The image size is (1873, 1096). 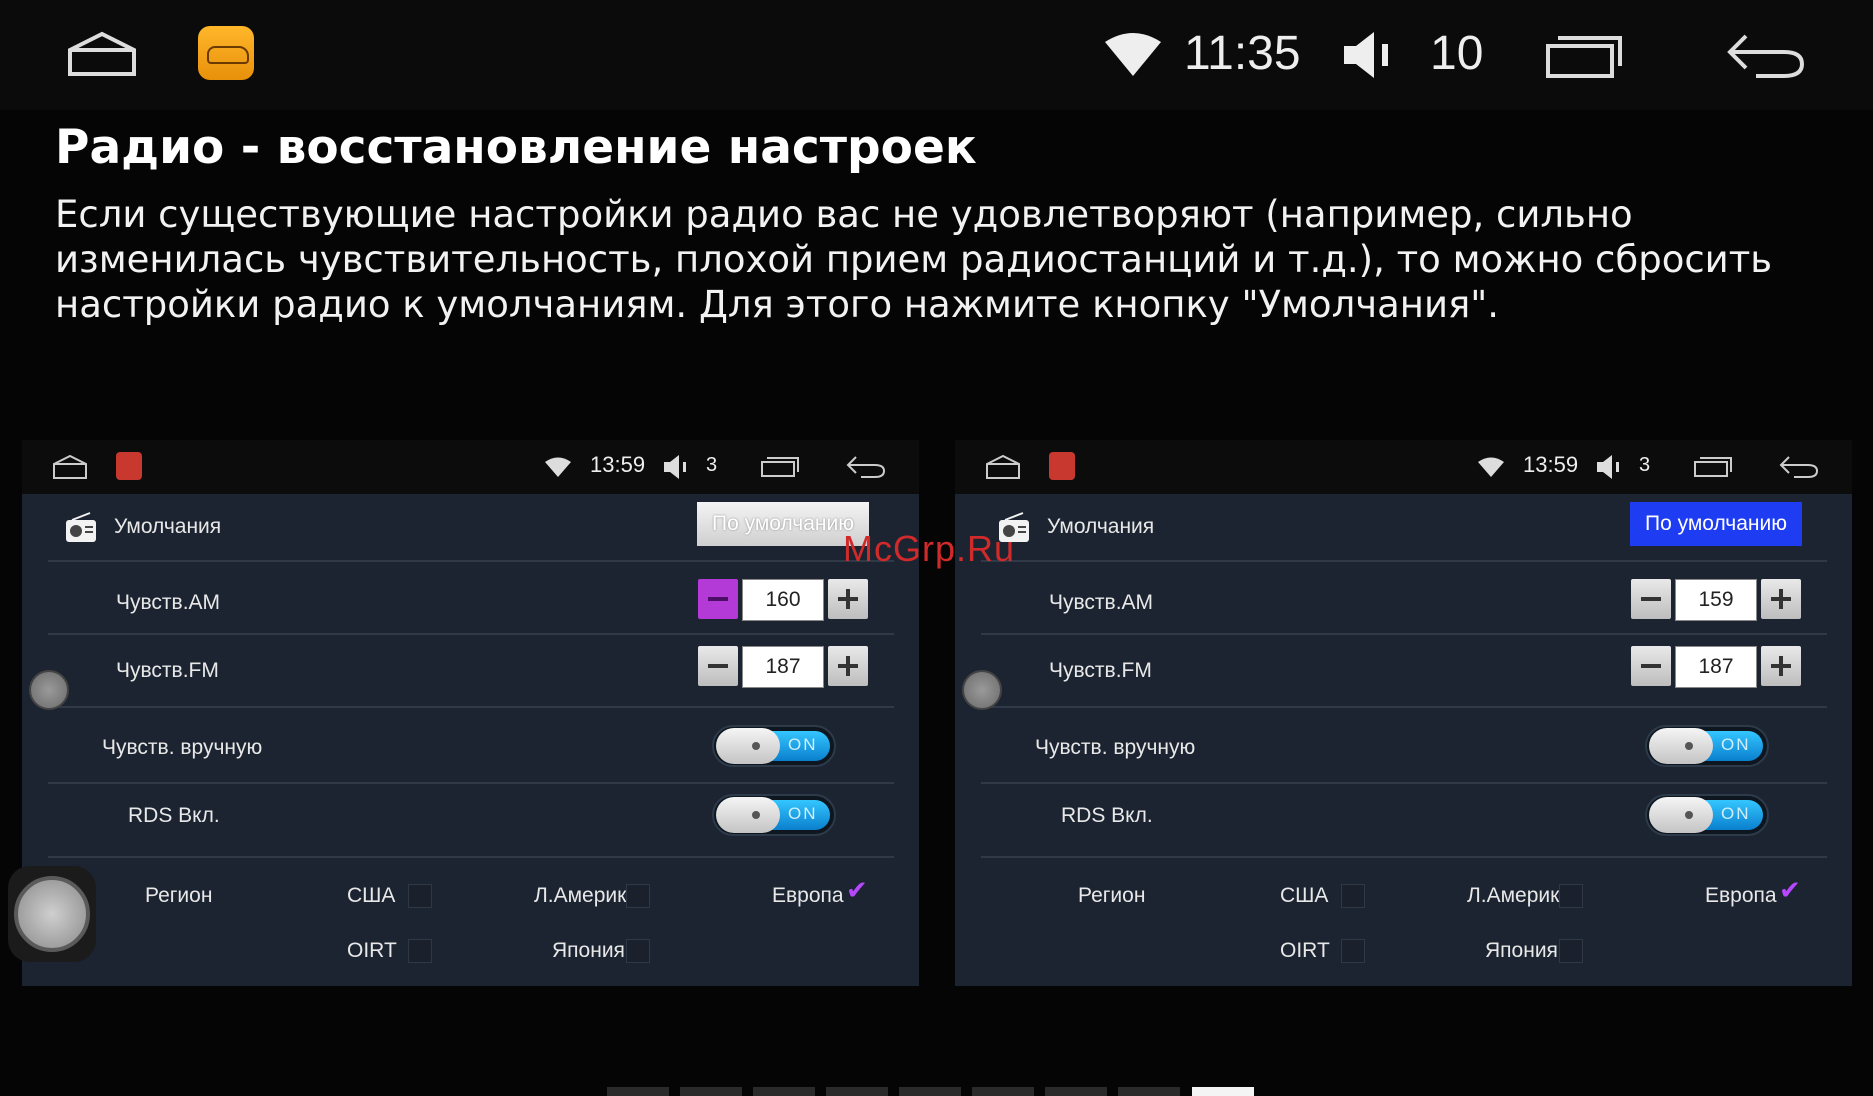 I want to click on radio-icon, so click(x=81, y=527).